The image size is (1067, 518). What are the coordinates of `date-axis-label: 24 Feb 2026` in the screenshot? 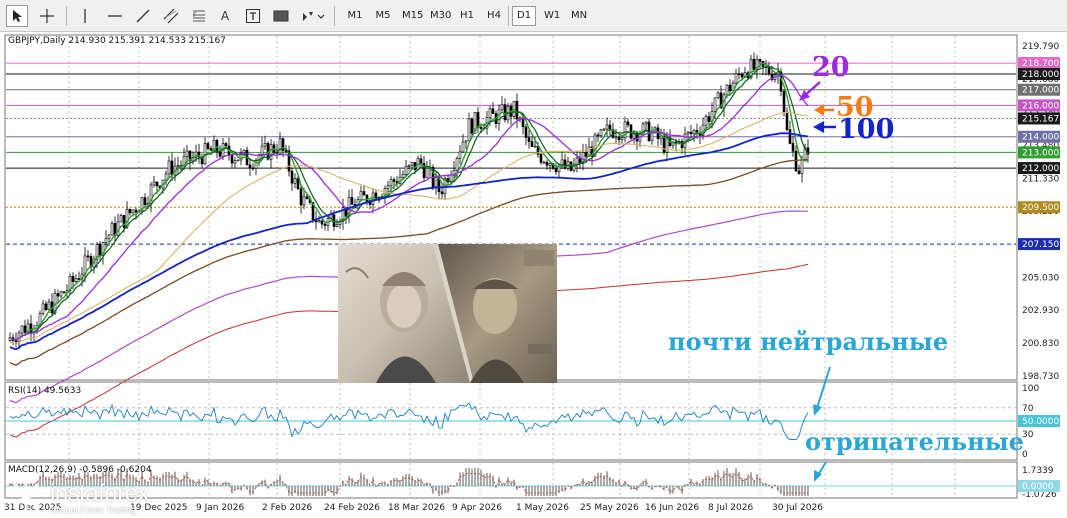 It's located at (352, 508).